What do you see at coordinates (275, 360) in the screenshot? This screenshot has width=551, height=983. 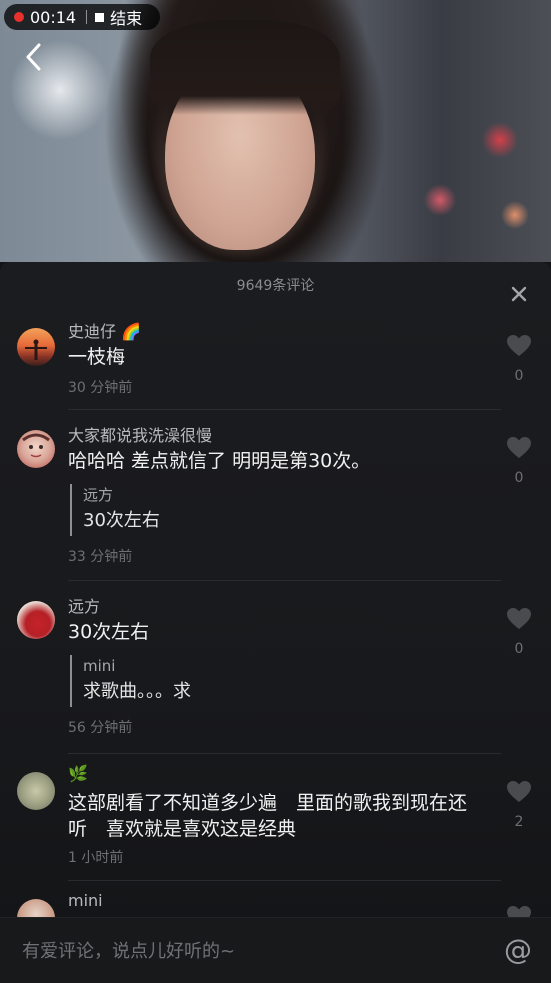 I see `comment-item: 史迪仔 🌈 一枝梅 30 分钟前 0` at bounding box center [275, 360].